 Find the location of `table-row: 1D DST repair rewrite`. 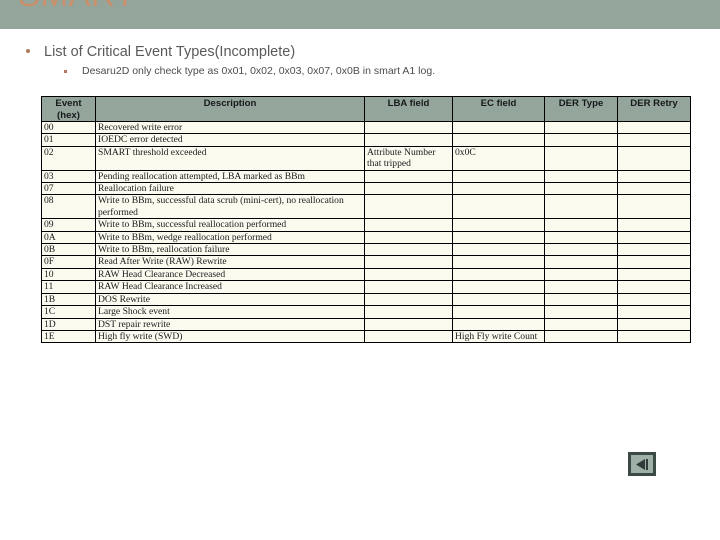

table-row: 1D DST repair rewrite is located at coordinates (366, 324).